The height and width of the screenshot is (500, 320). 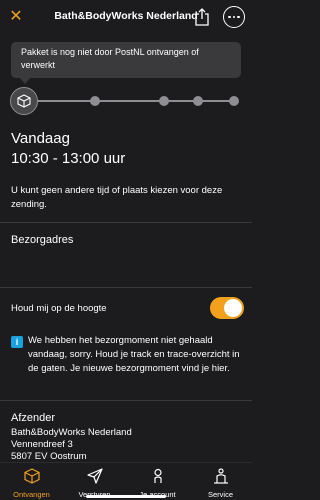 I want to click on more-options-icon, so click(x=234, y=17).